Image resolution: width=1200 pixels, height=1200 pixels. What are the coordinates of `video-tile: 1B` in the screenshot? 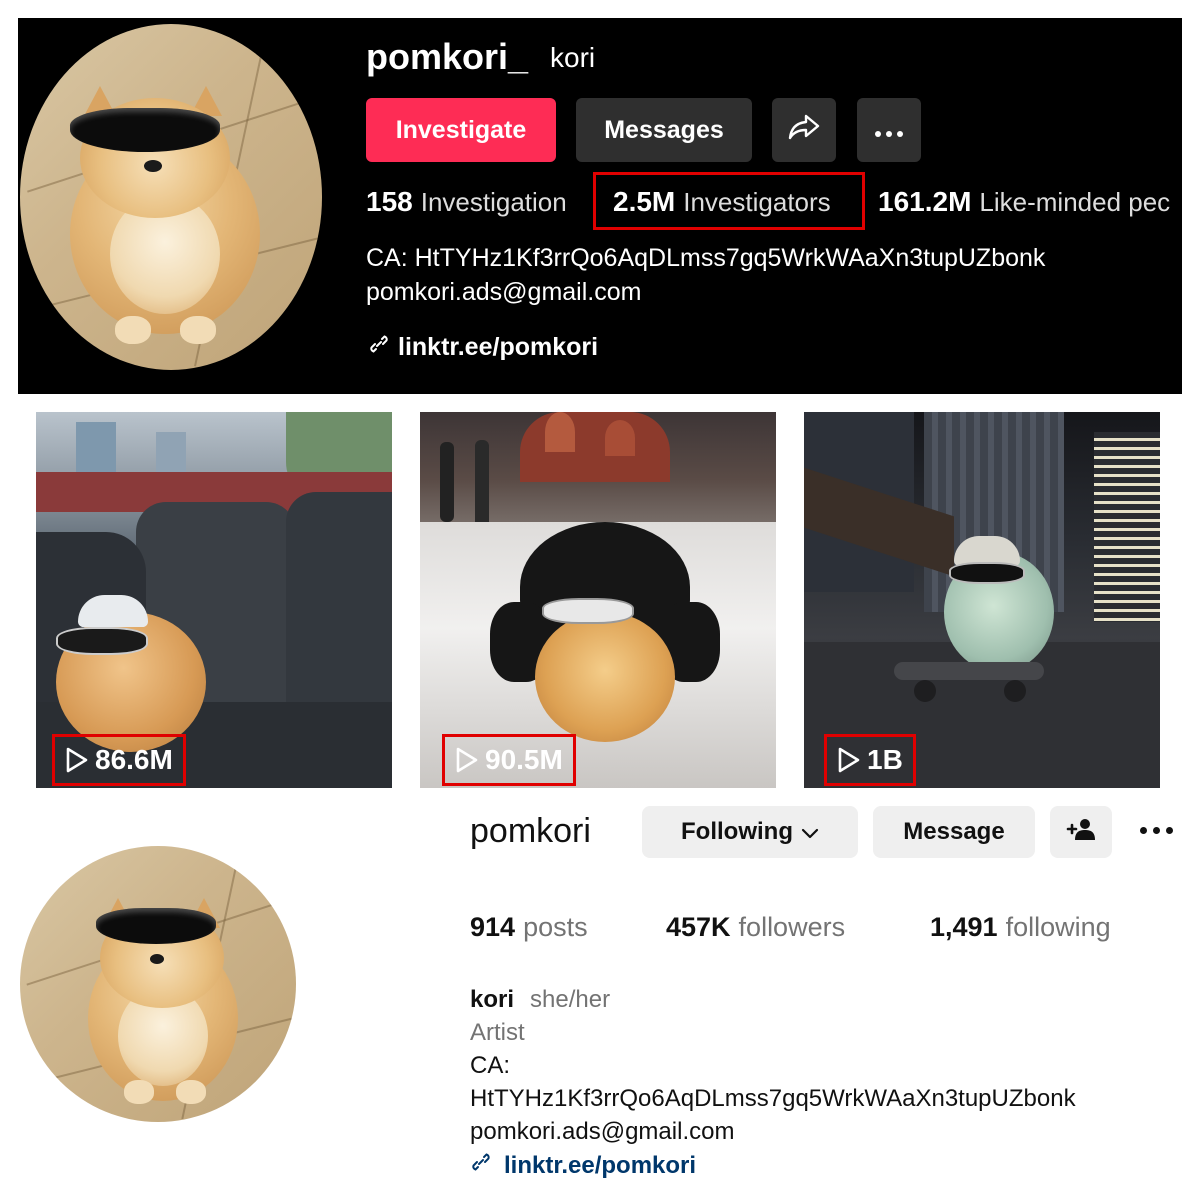 It's located at (982, 600).